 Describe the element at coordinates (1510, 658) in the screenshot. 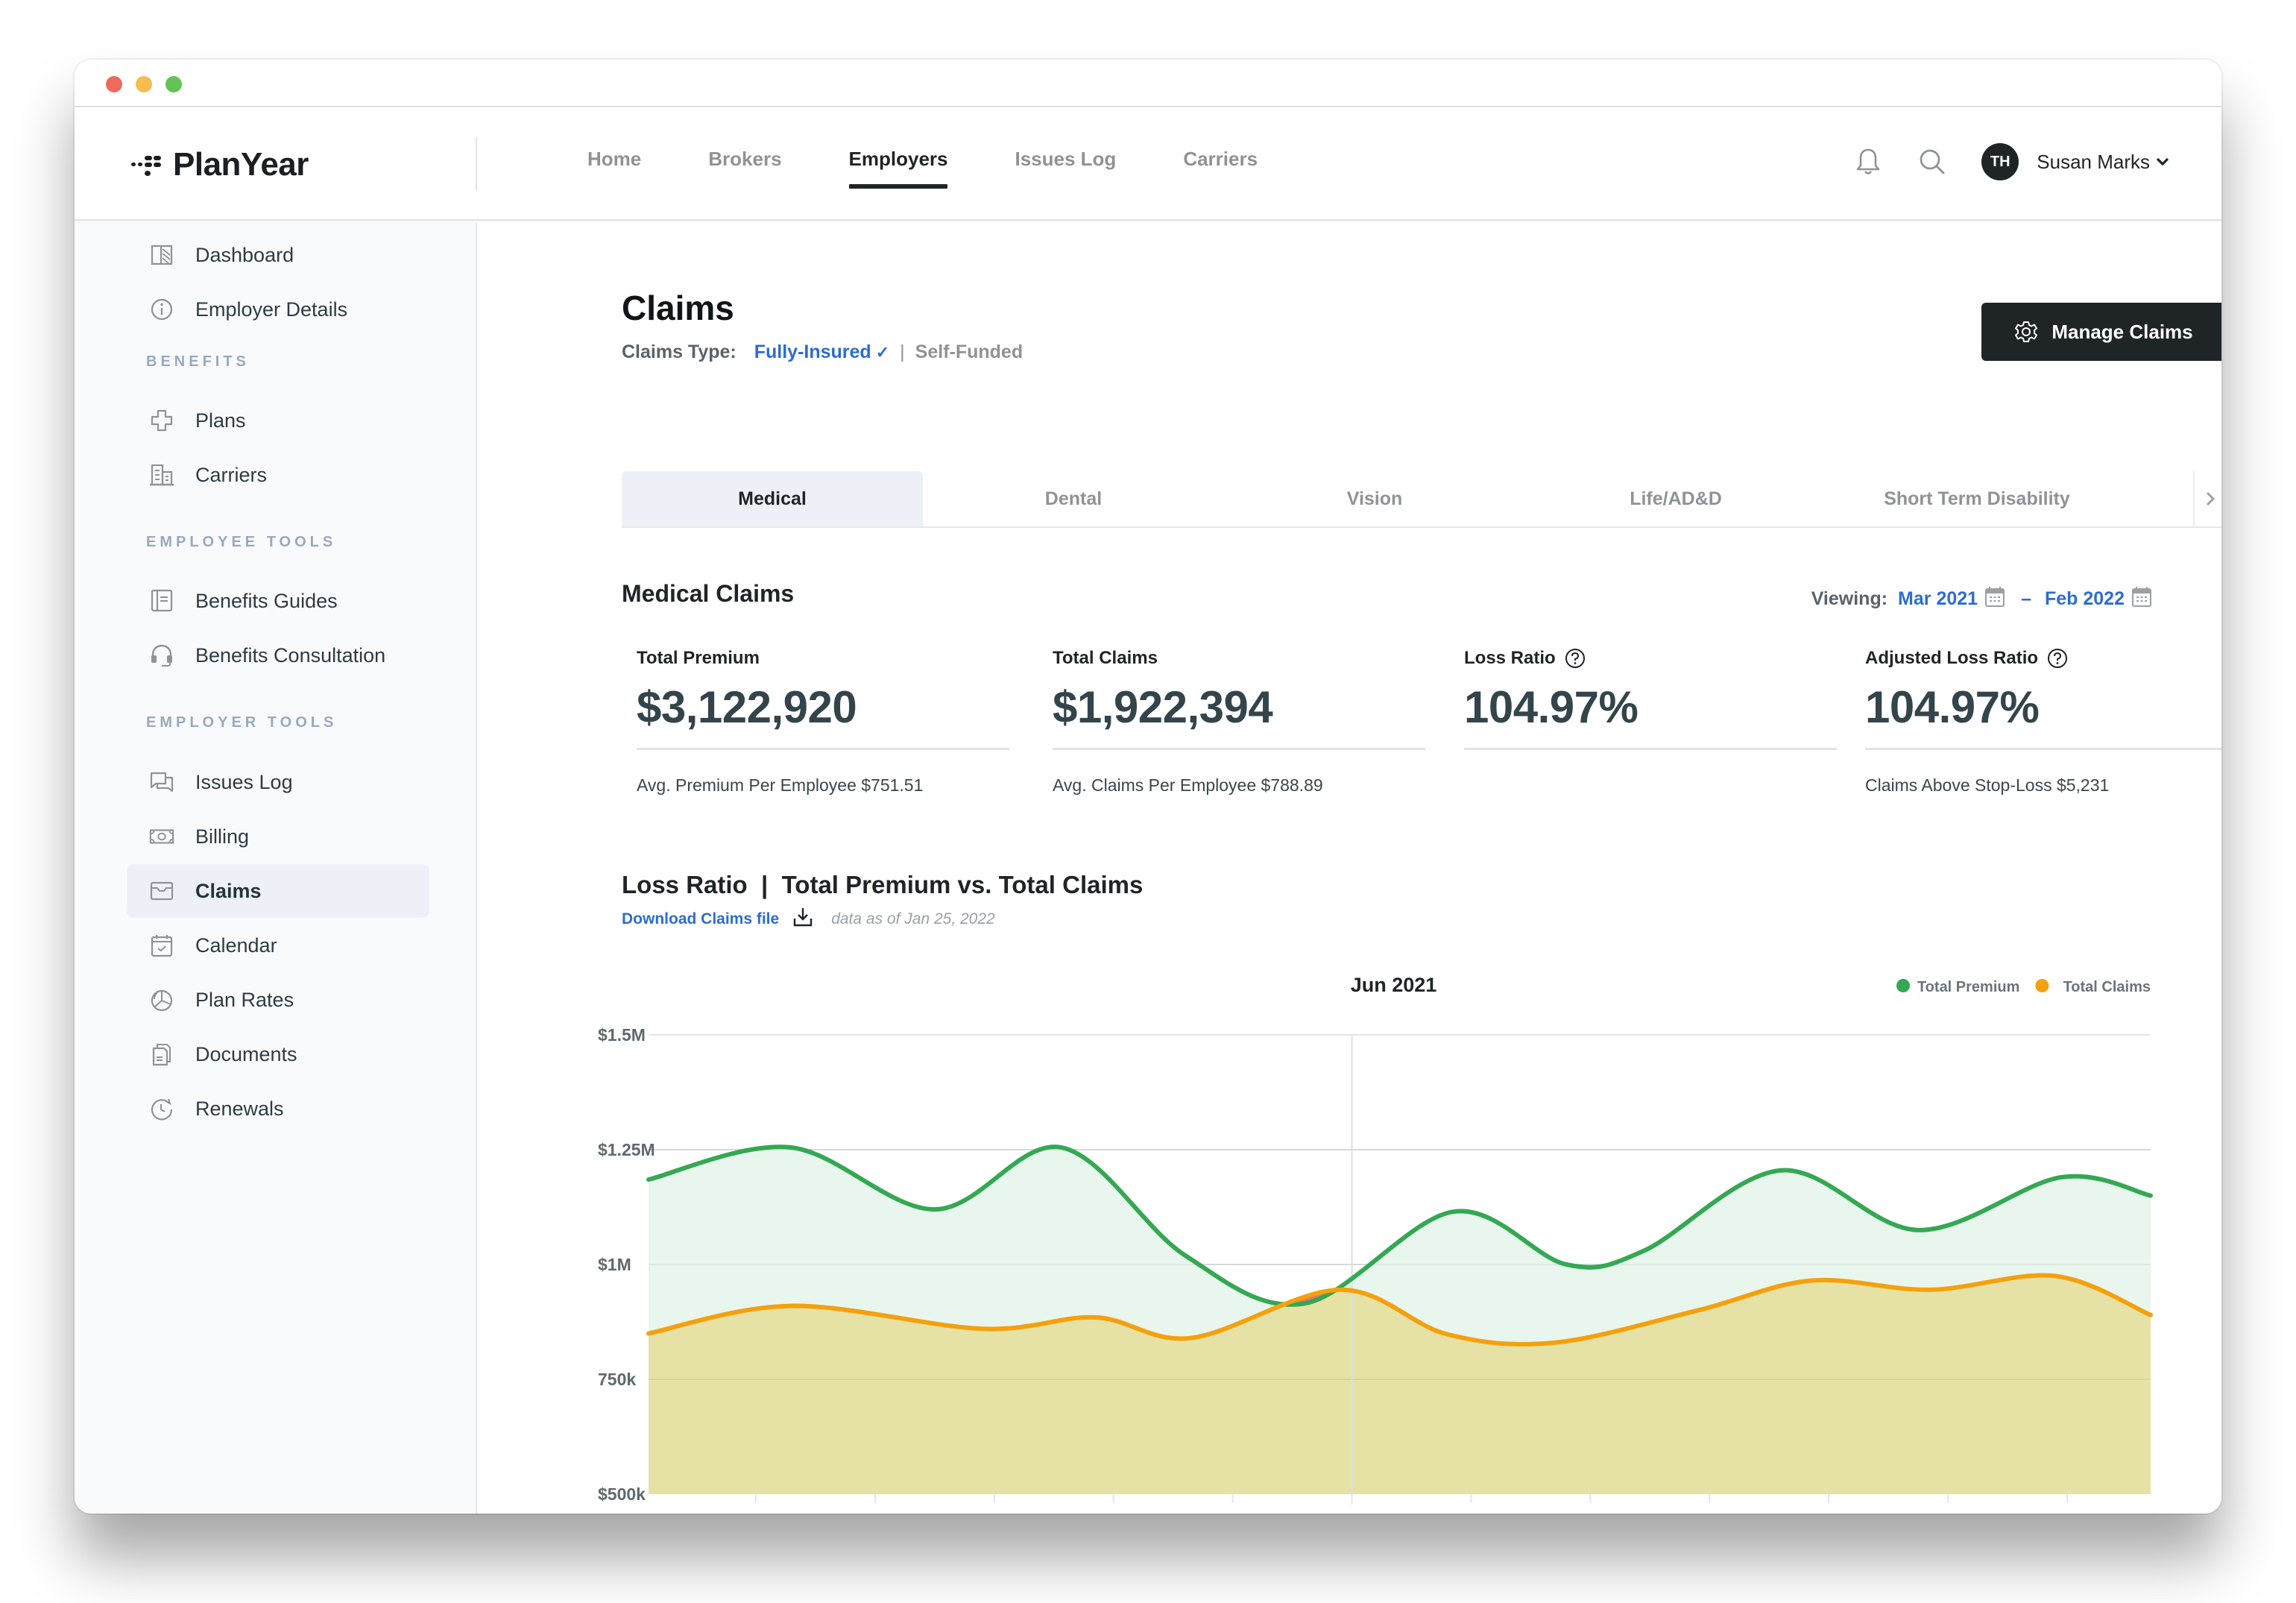

I see `stat-label: Loss Ratio` at that location.